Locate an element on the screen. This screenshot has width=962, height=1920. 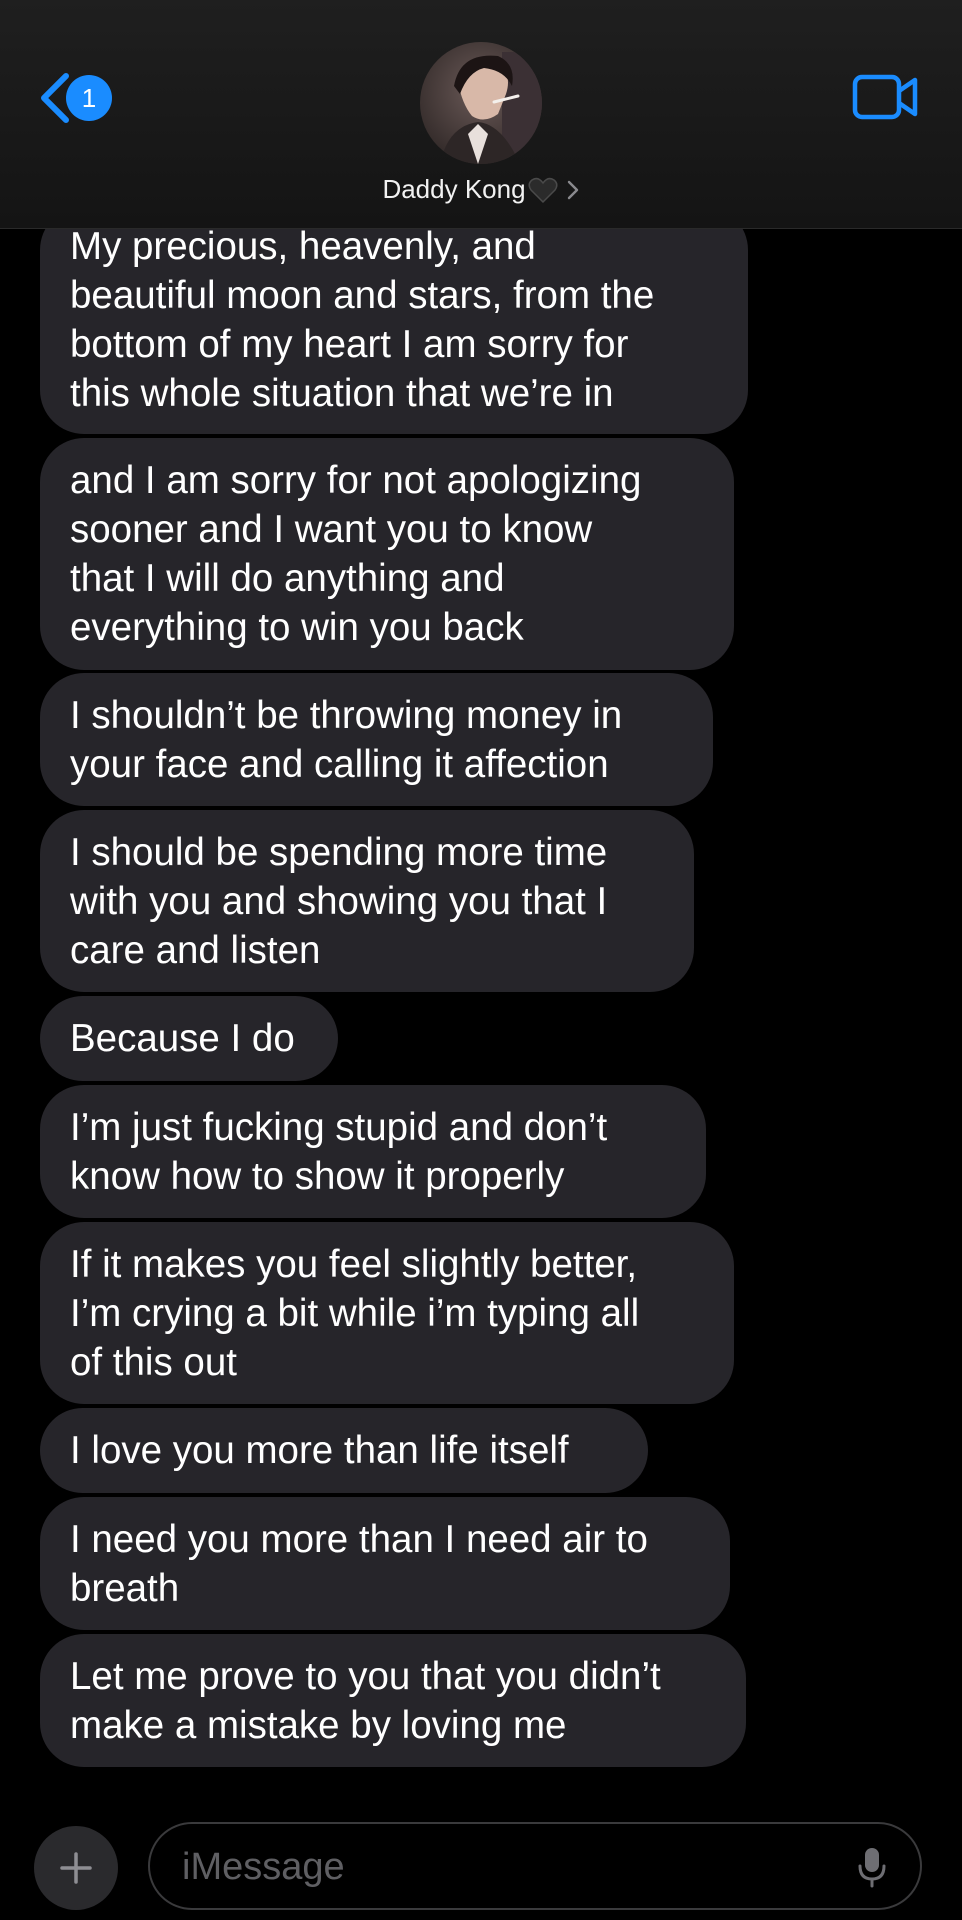
contact-name-button: Daddy Kong is located at coordinates (481, 189).